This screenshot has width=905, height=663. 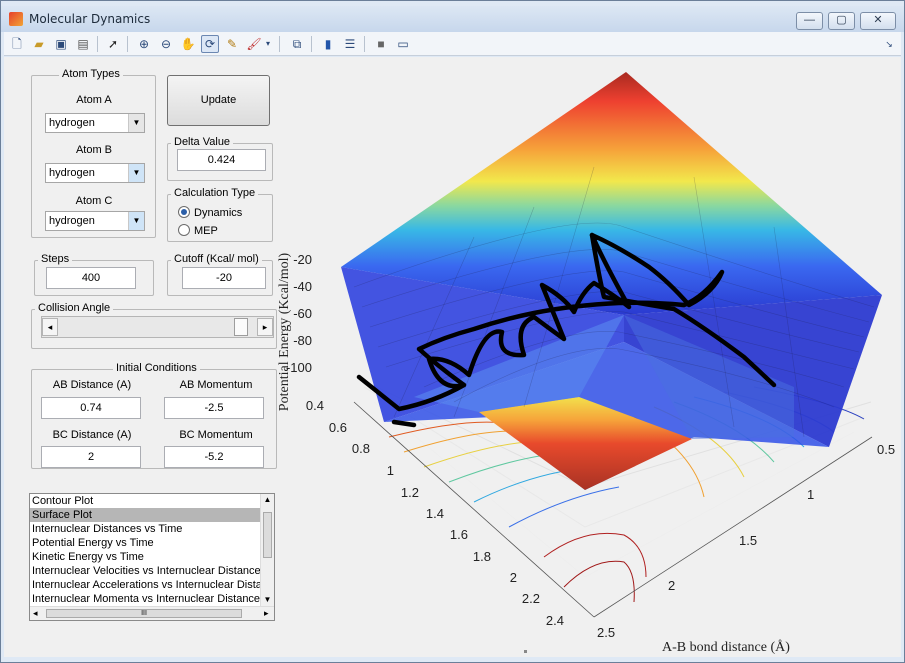 I want to click on atom-a-value: hydrogen, so click(x=72, y=123).